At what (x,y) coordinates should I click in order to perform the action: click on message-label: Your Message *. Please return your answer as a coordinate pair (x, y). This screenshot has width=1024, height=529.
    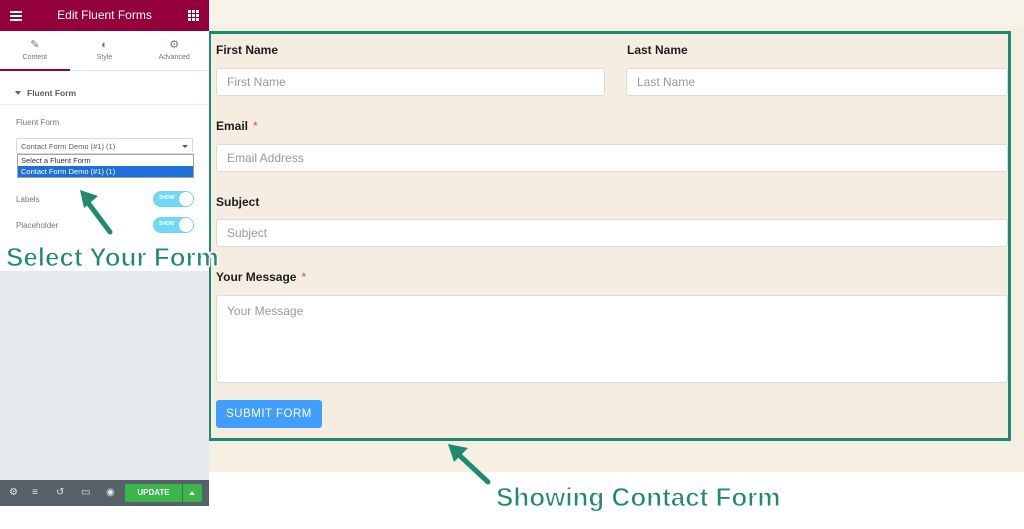
    Looking at the image, I should click on (261, 277).